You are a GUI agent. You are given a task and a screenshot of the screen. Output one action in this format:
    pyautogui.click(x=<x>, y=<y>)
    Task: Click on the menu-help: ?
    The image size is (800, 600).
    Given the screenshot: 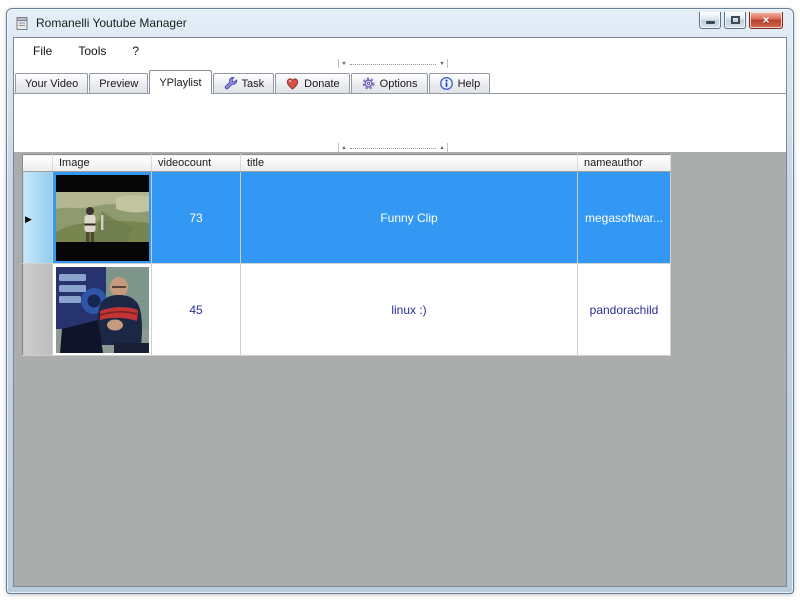 What is the action you would take?
    pyautogui.click(x=135, y=51)
    